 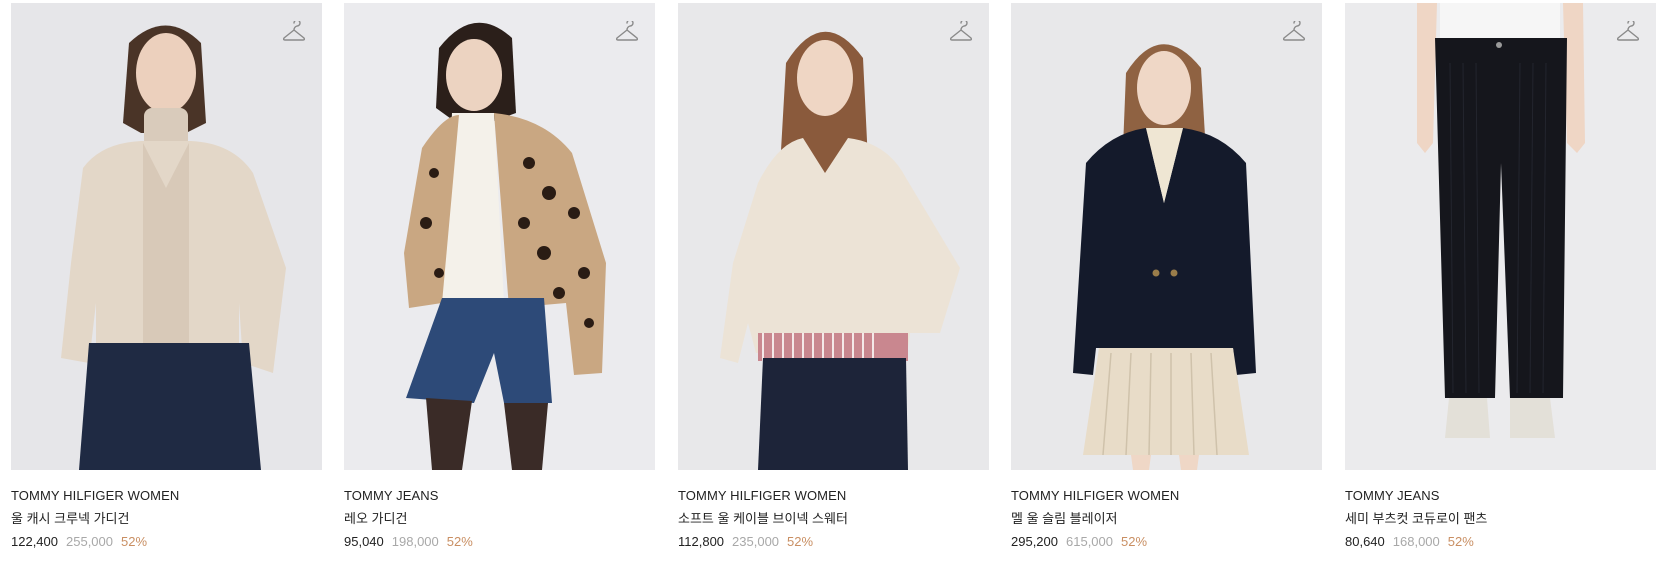 I want to click on original-price: 198,000, so click(x=415, y=541).